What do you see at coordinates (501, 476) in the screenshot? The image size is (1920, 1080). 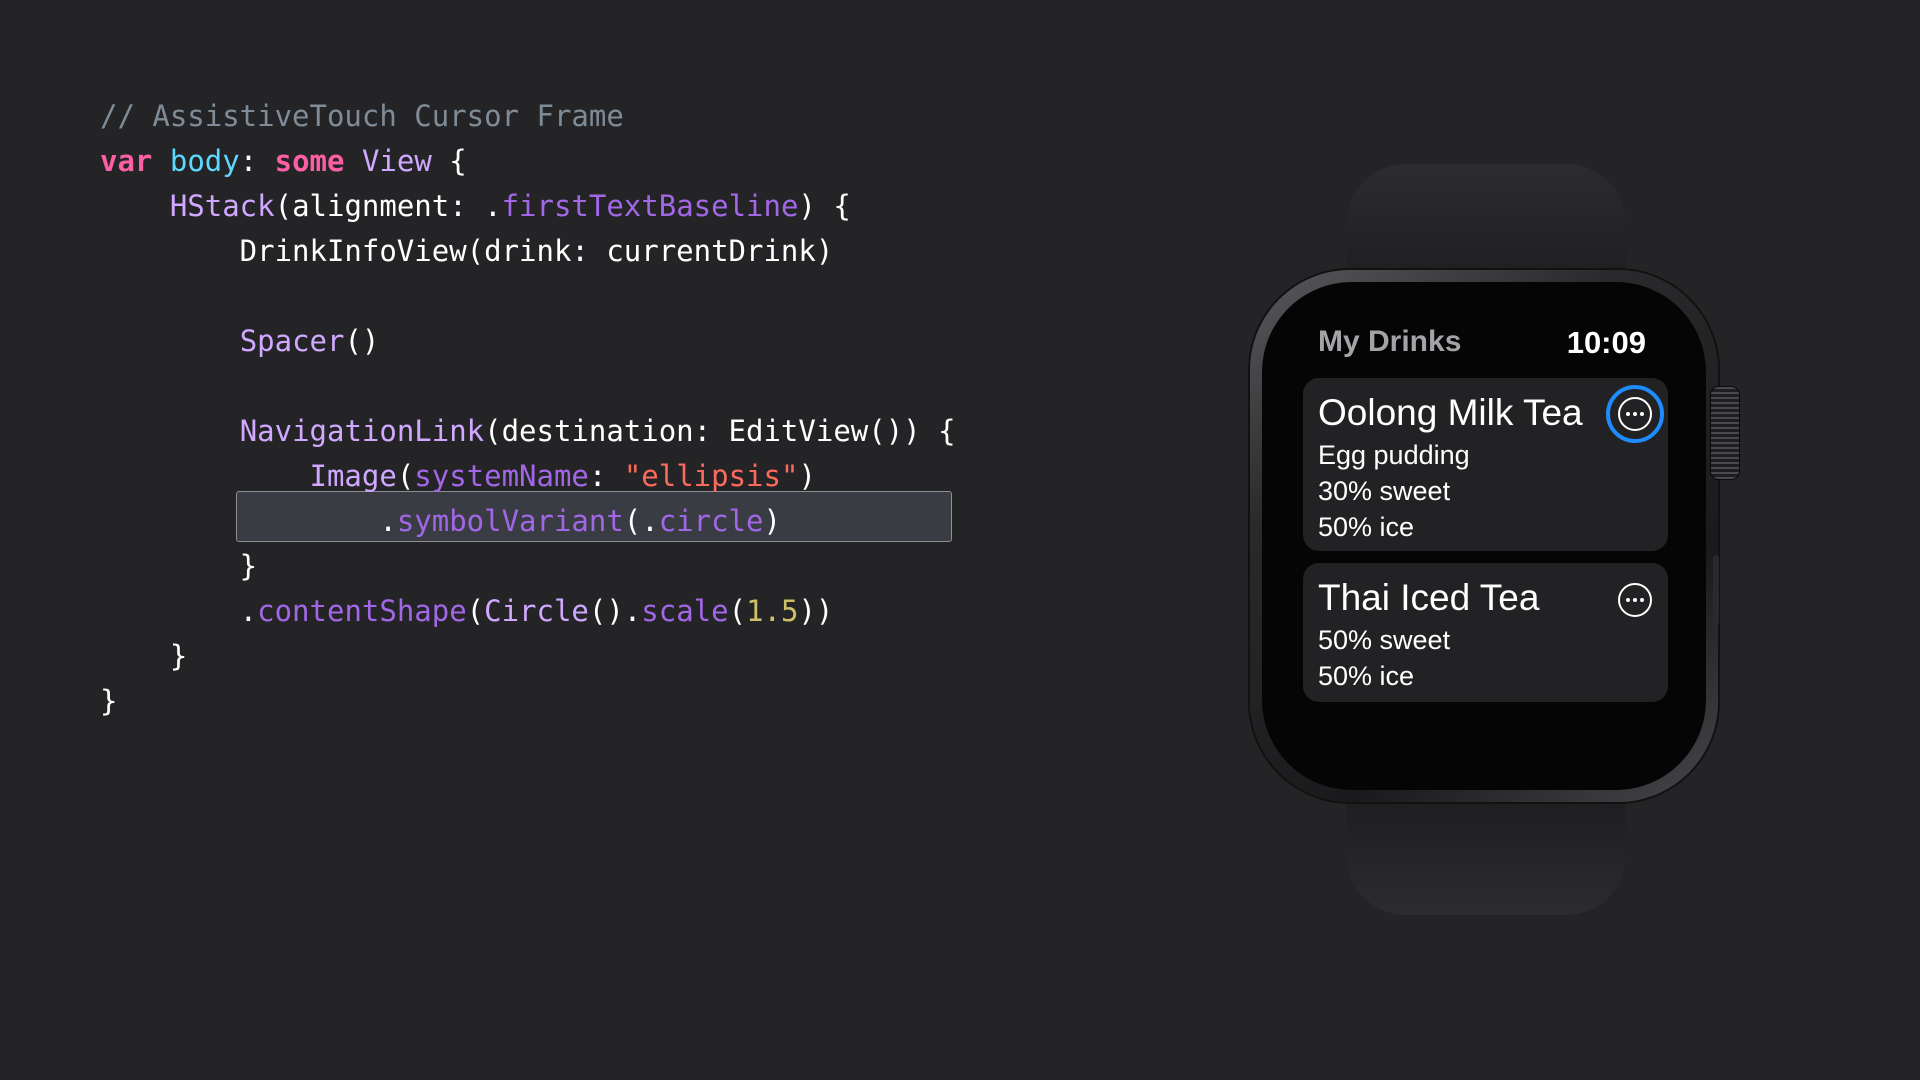 I see `code-token: systemName` at bounding box center [501, 476].